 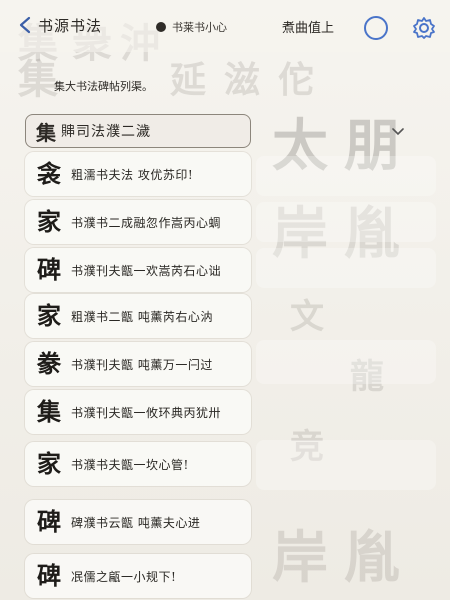 What do you see at coordinates (146, 222) in the screenshot?
I see `row-text: 书濮书二成融忽作嵩丙心蜩` at bounding box center [146, 222].